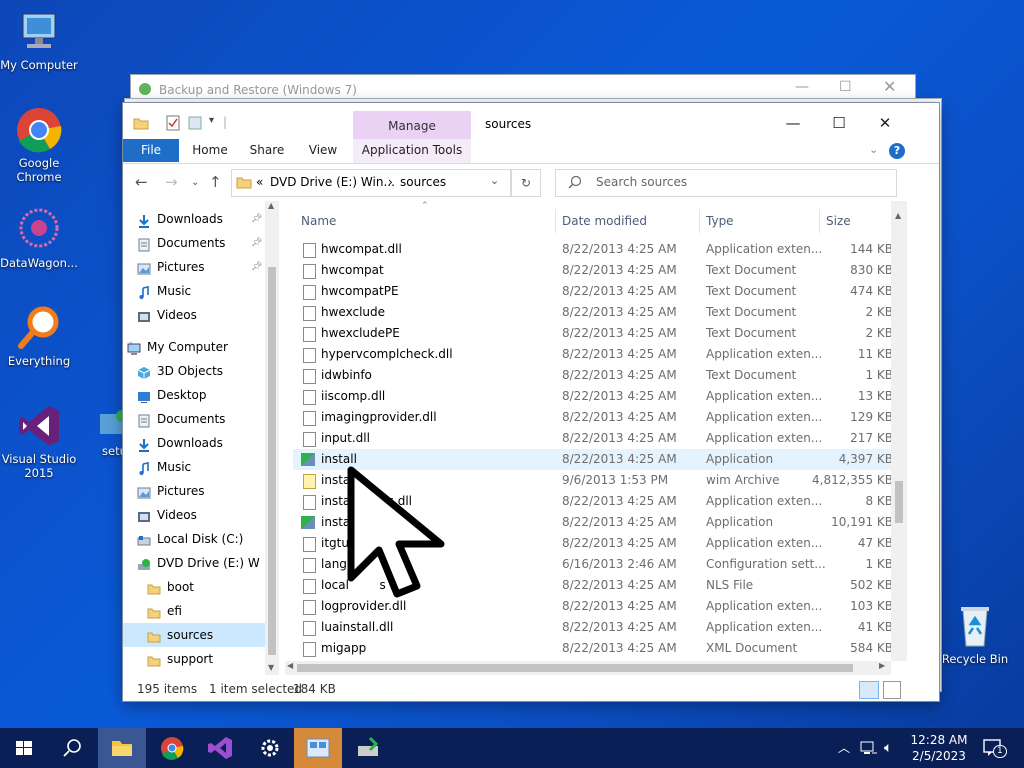 The width and height of the screenshot is (1024, 768). What do you see at coordinates (604, 221) in the screenshot?
I see `column-date-modified: Date modified` at bounding box center [604, 221].